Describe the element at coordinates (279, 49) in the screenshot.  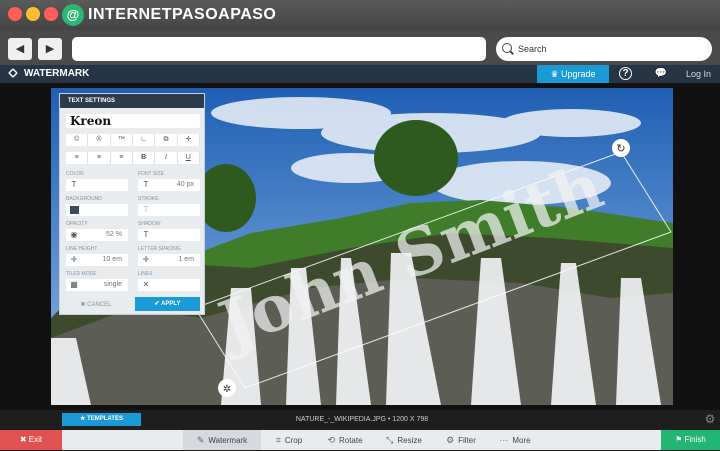
I see `address-bar` at that location.